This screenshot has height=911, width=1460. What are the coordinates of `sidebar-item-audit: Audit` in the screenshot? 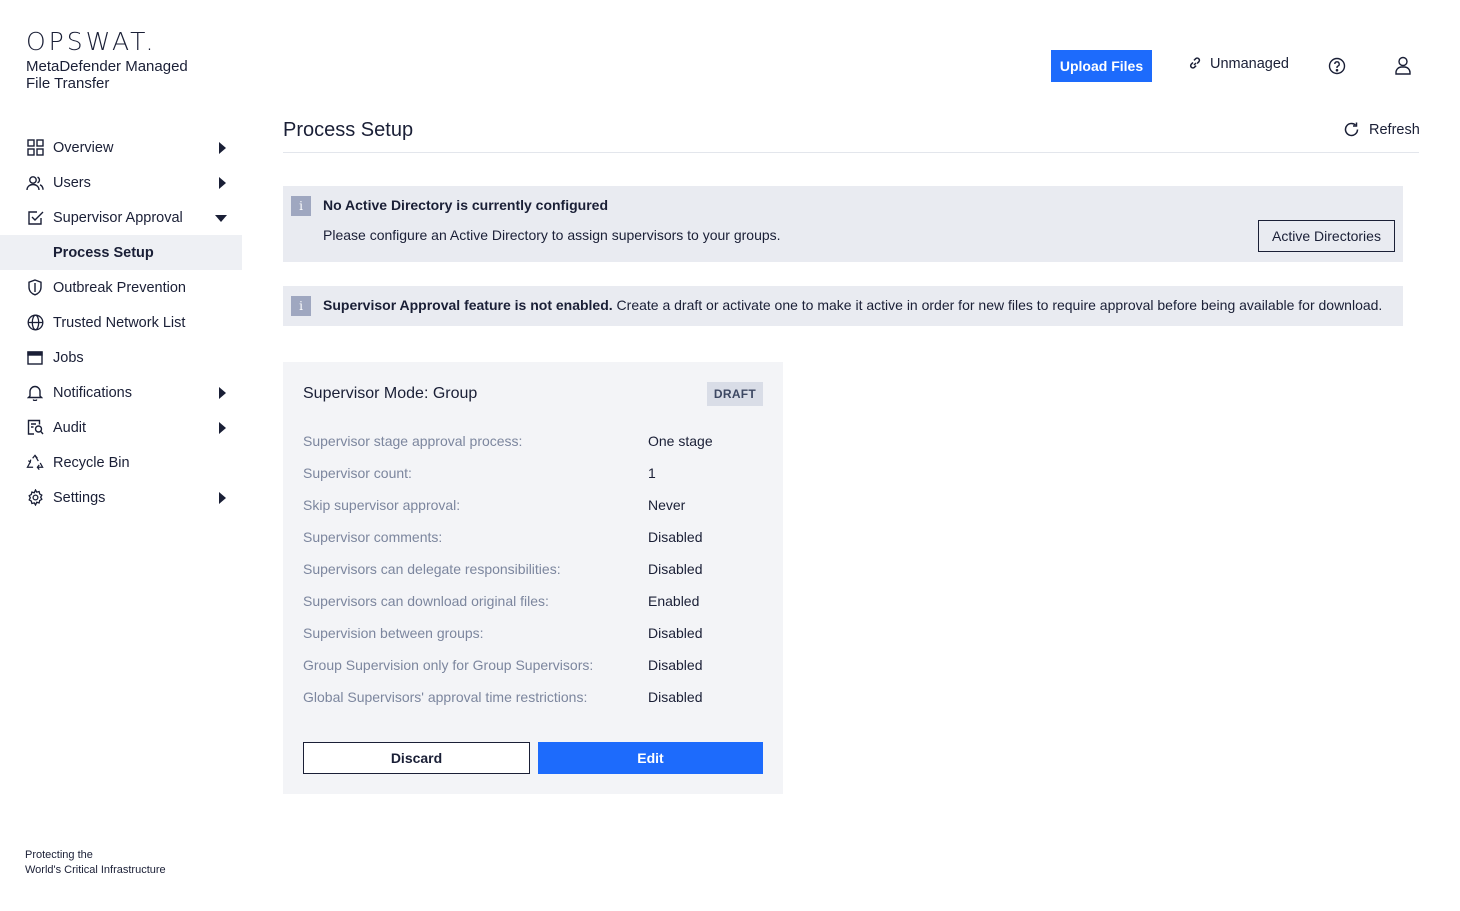 It's located at (121, 427).